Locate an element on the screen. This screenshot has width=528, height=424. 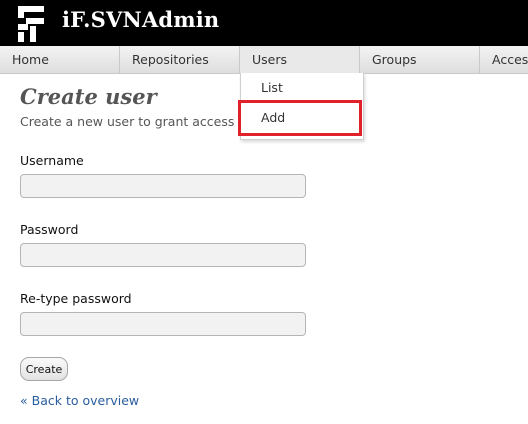
nav-item-home: Home is located at coordinates (60, 59).